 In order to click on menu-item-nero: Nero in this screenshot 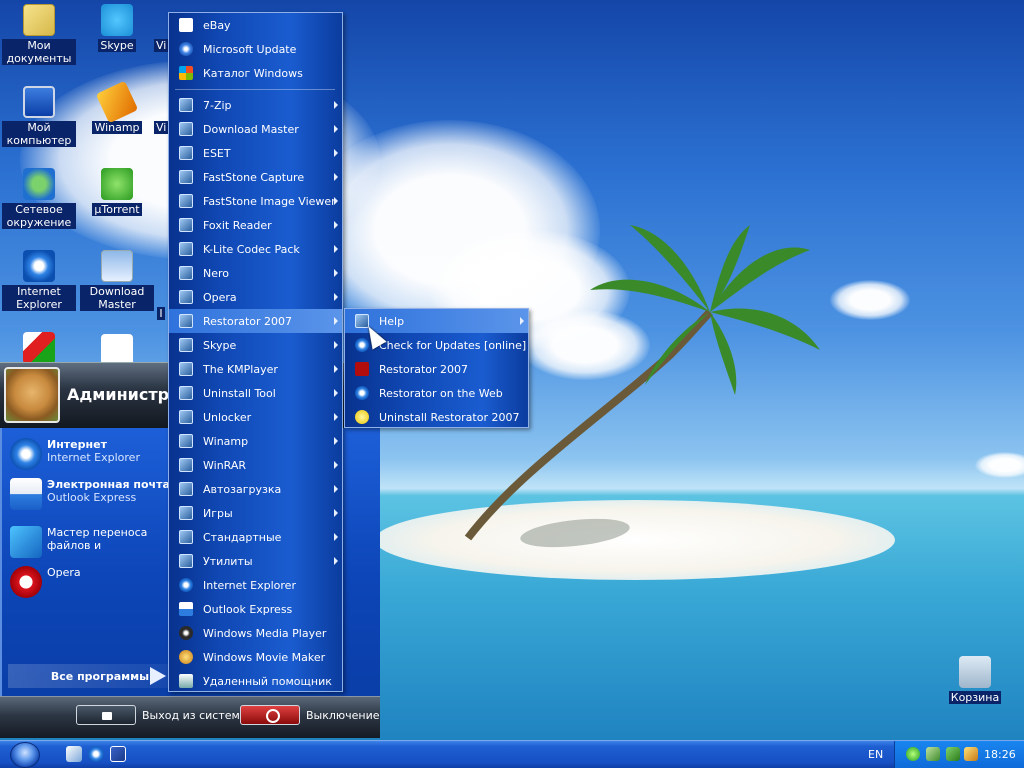, I will do `click(255, 273)`.